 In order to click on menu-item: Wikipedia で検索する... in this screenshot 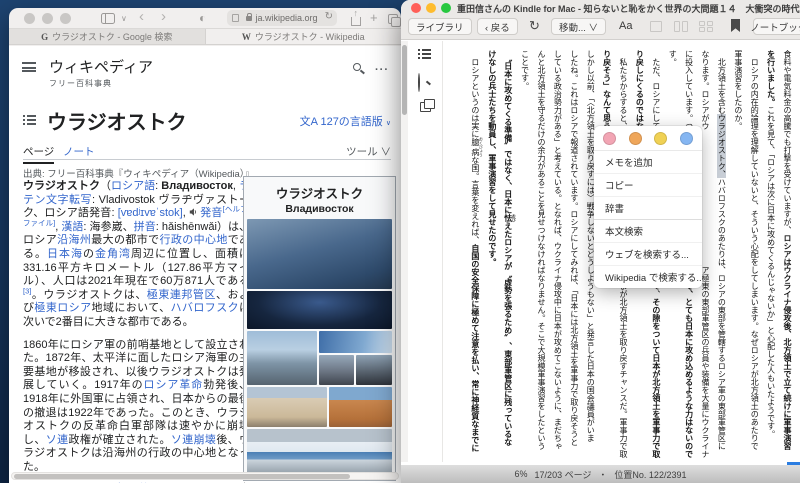, I will do `click(648, 276)`.